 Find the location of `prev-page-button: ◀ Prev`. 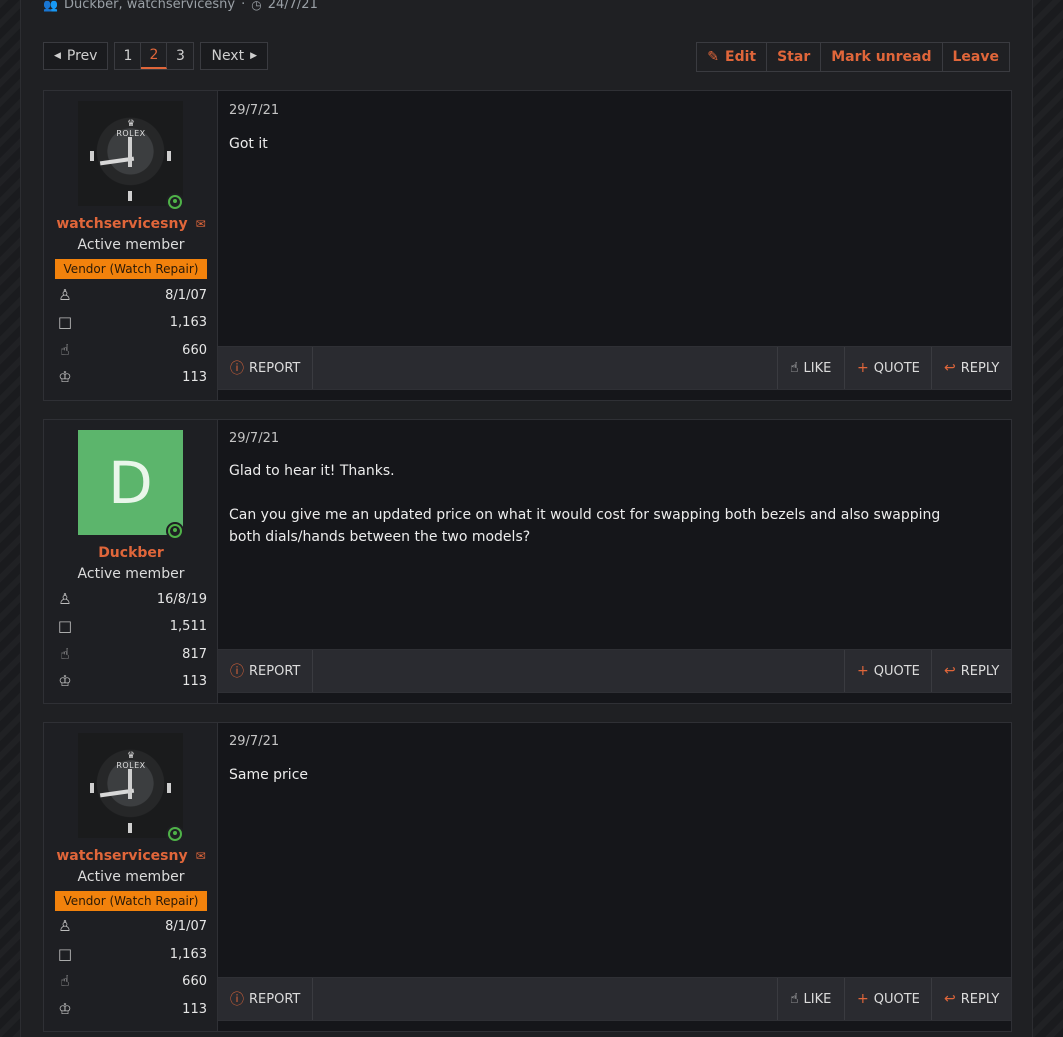

prev-page-button: ◀ Prev is located at coordinates (76, 56).